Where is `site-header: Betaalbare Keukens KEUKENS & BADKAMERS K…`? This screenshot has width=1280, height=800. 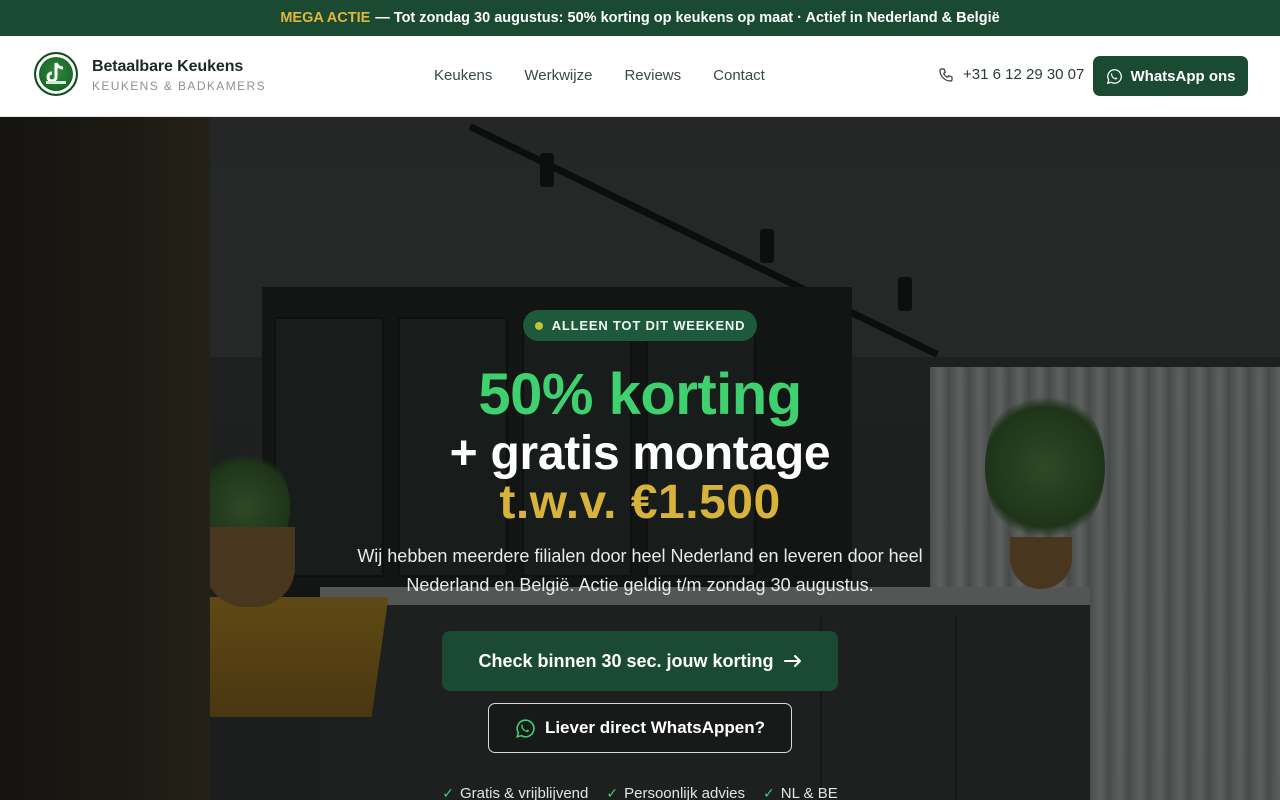 site-header: Betaalbare Keukens KEUKENS & BADKAMERS K… is located at coordinates (640, 76).